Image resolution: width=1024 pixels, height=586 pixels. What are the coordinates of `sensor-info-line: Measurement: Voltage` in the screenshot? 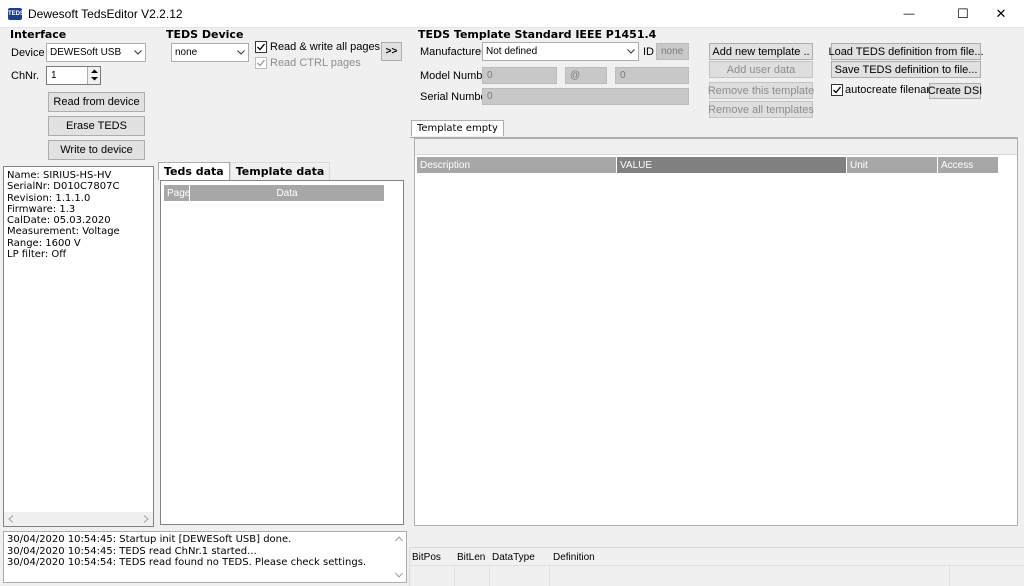 It's located at (63, 232).